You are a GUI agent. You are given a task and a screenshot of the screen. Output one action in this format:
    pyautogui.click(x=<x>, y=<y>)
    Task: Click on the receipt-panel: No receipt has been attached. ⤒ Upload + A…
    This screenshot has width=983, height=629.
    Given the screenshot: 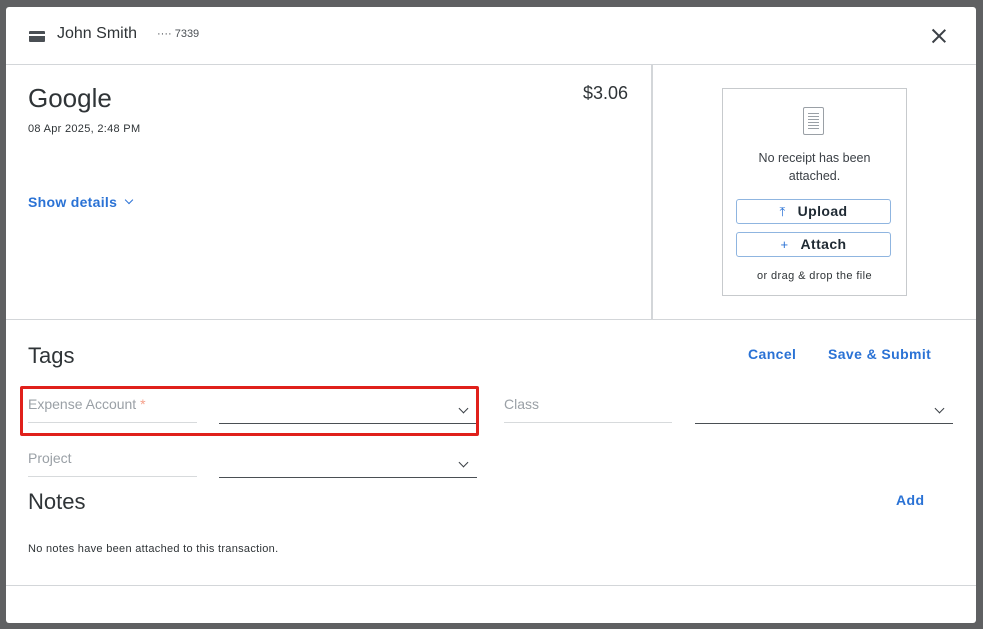 What is the action you would take?
    pyautogui.click(x=814, y=192)
    